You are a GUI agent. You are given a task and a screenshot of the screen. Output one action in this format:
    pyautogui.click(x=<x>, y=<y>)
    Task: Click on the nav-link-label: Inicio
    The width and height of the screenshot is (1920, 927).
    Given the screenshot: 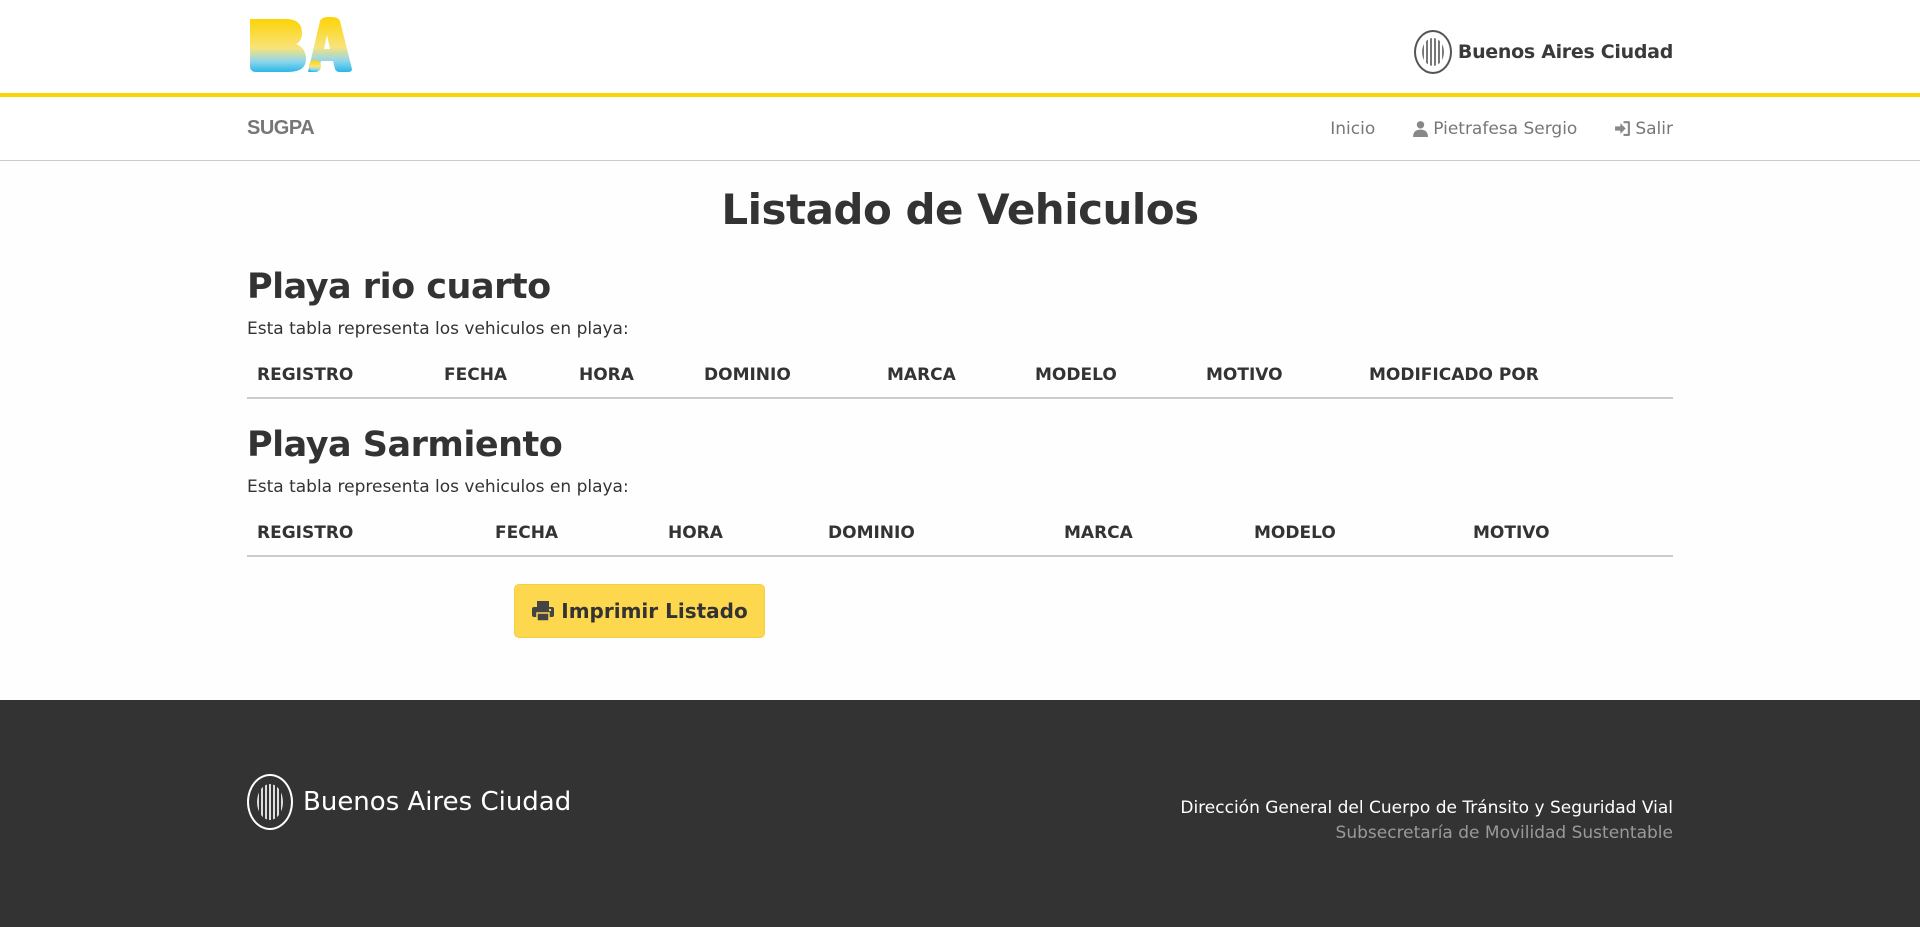 What is the action you would take?
    pyautogui.click(x=1353, y=128)
    